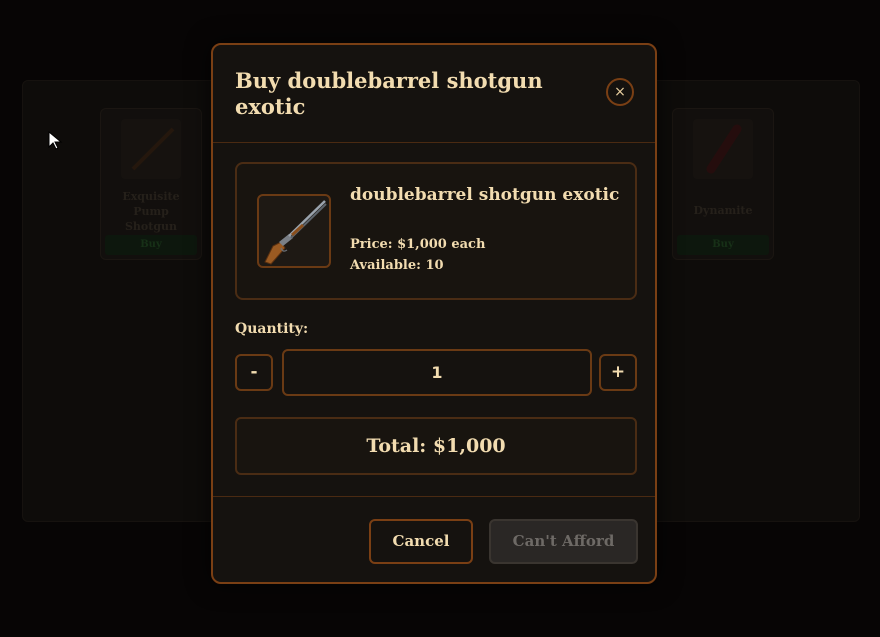 Image resolution: width=880 pixels, height=637 pixels. I want to click on item-price: Price: $1,000 each, so click(418, 244).